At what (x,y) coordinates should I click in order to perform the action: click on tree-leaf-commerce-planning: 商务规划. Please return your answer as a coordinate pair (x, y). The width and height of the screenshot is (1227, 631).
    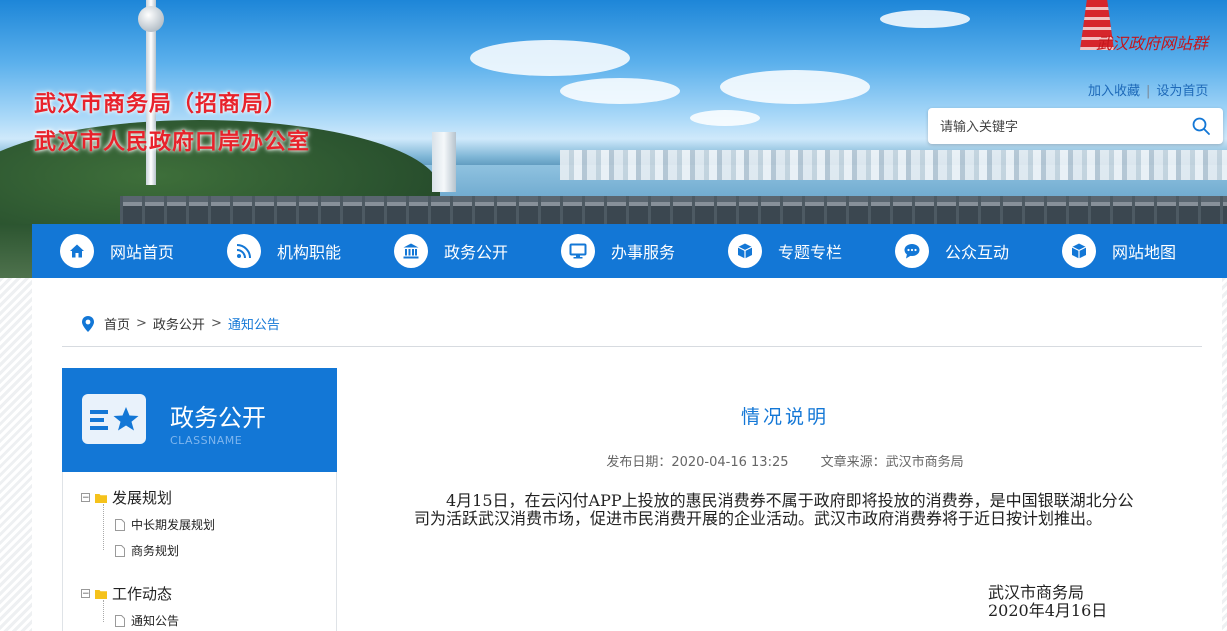
    Looking at the image, I should click on (147, 550).